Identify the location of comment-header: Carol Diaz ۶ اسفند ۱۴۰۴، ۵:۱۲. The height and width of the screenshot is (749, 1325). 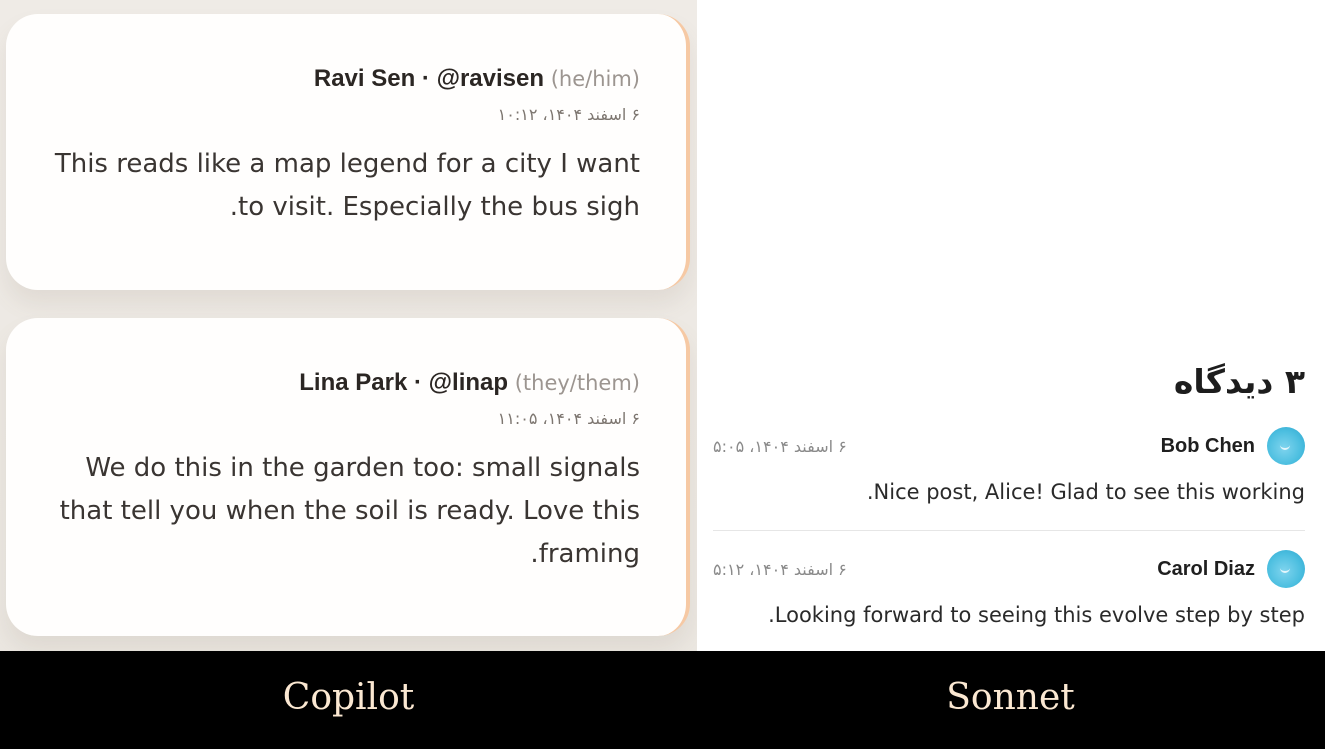
(1009, 569).